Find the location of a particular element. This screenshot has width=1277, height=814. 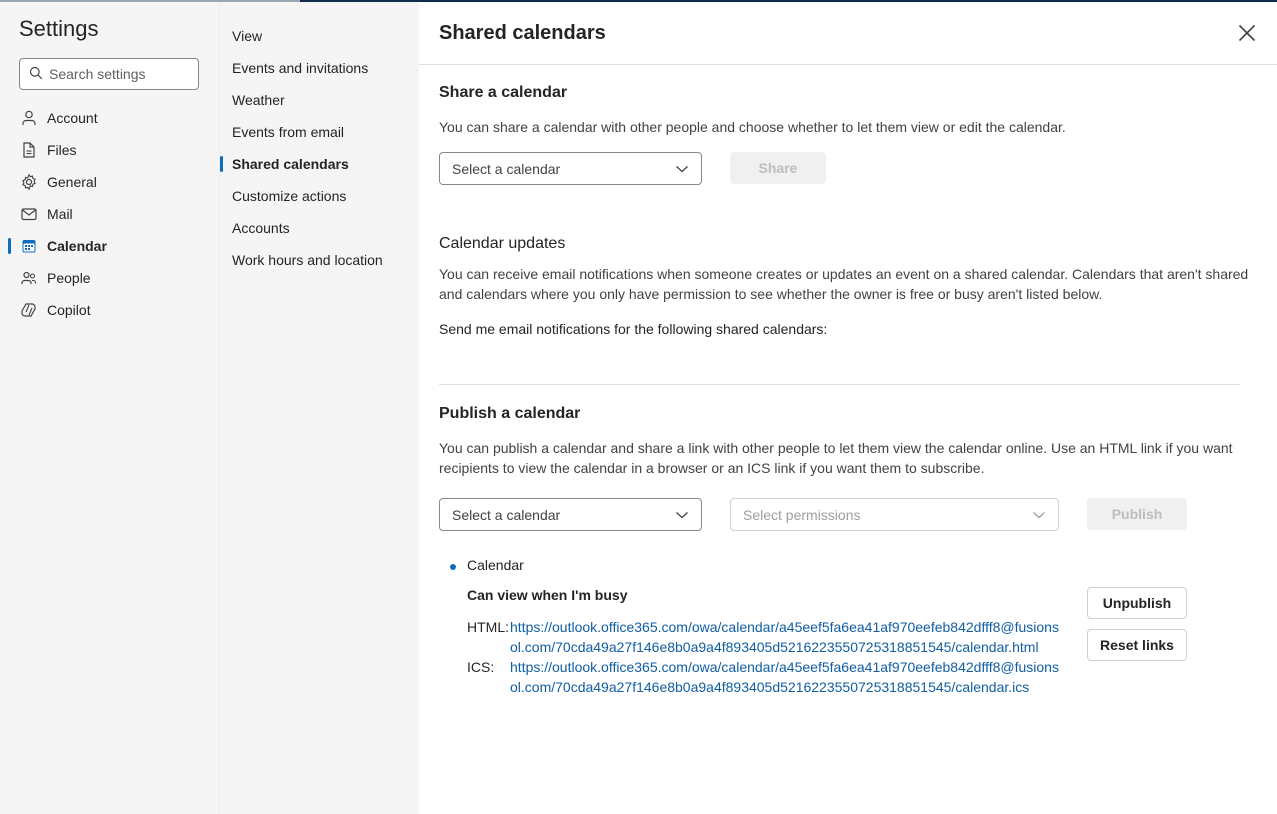

search-box is located at coordinates (109, 74).